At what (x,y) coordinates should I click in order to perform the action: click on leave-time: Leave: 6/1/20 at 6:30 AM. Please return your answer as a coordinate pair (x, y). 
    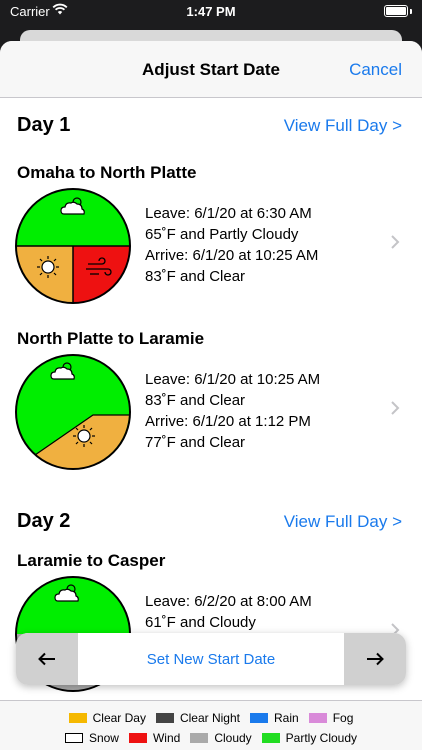
    Looking at the image, I should click on (228, 213).